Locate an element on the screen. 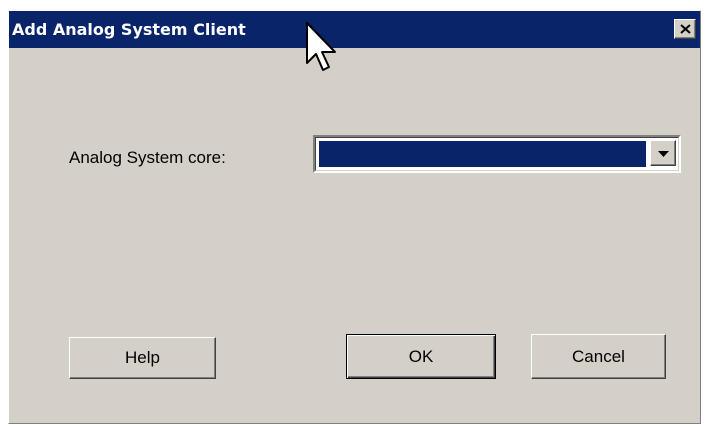 The height and width of the screenshot is (428, 709). dropdown-arrow-button is located at coordinates (663, 153).